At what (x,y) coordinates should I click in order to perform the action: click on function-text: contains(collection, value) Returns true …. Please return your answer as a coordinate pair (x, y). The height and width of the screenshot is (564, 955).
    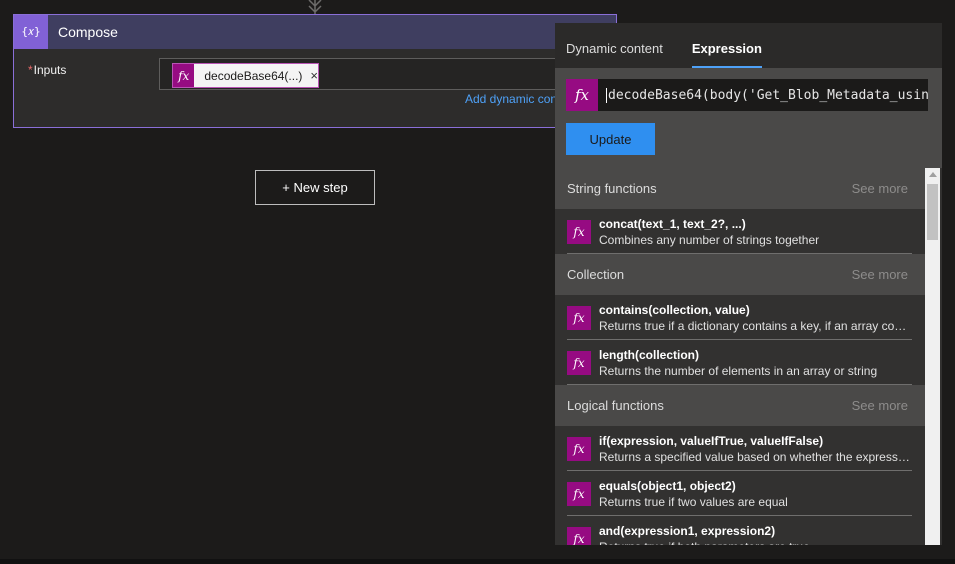
    Looking at the image, I should click on (755, 318).